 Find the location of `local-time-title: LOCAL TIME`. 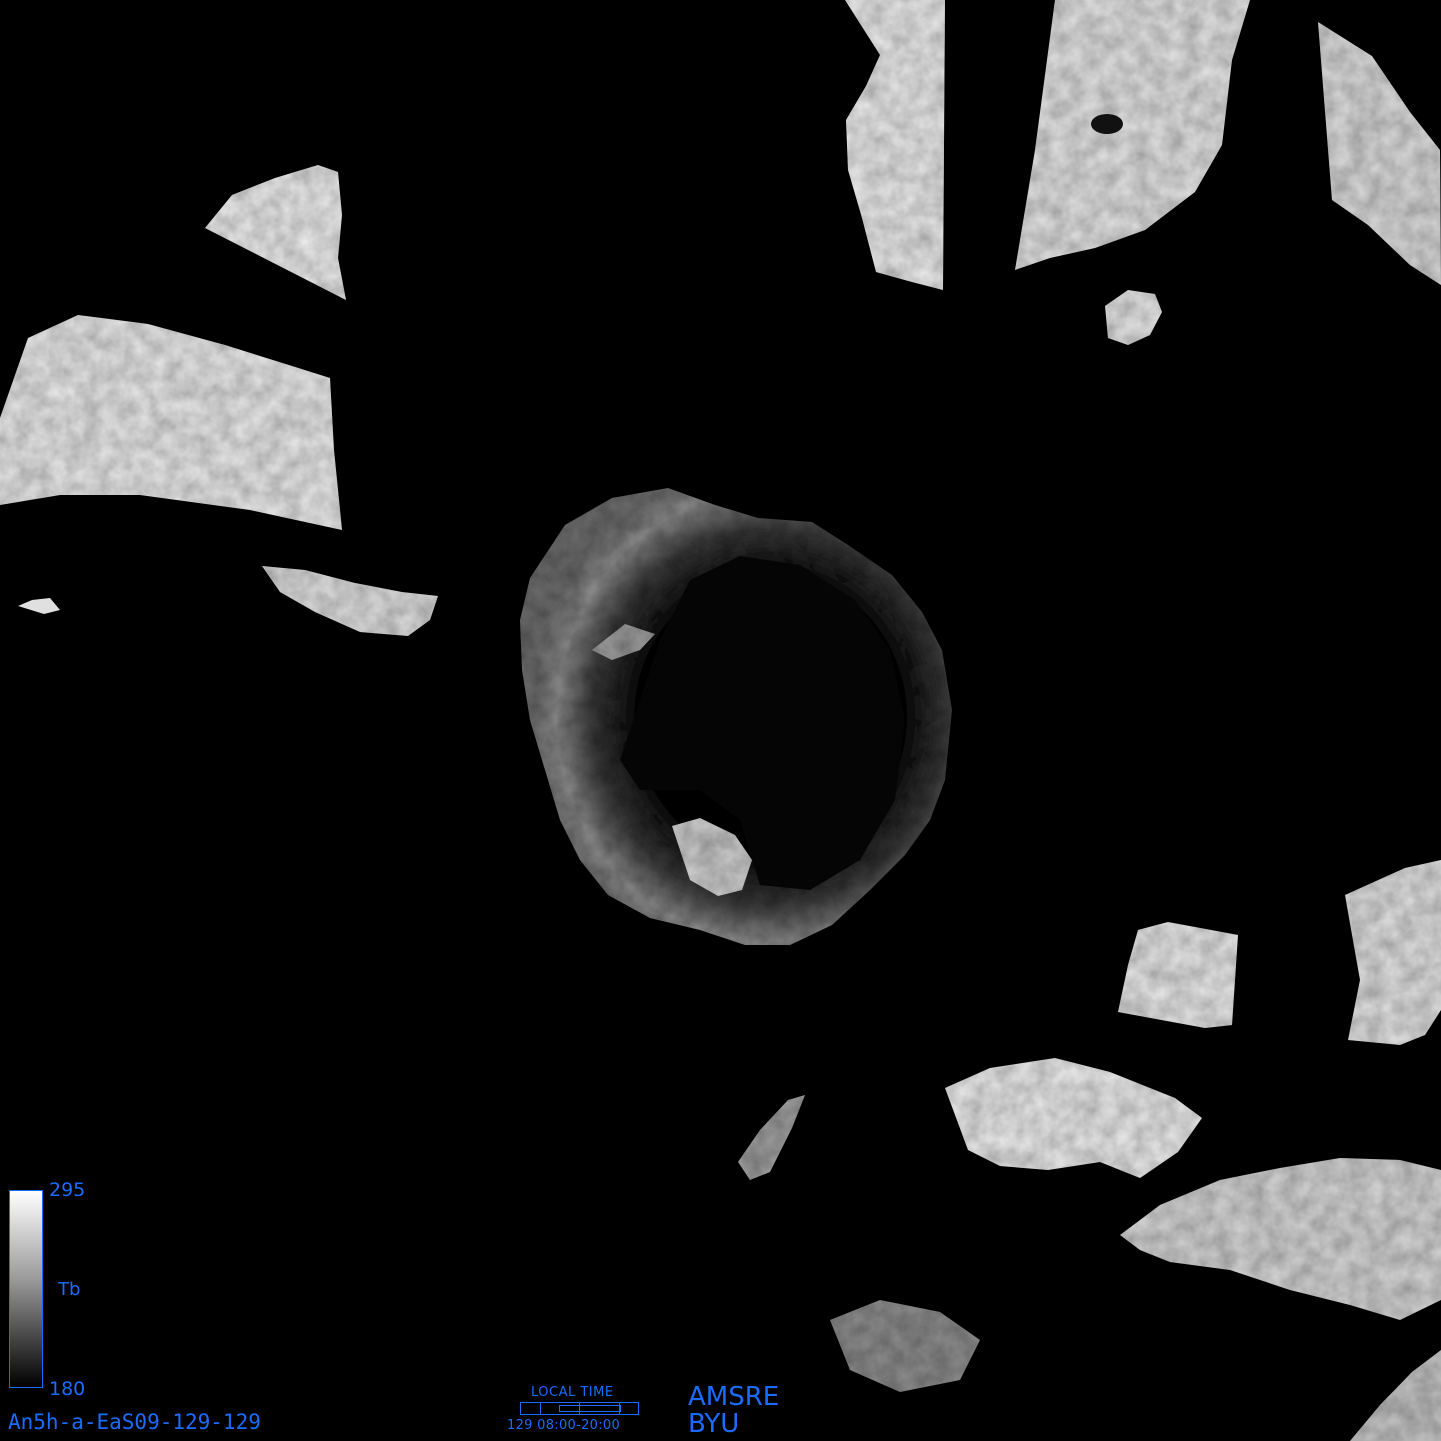

local-time-title: LOCAL TIME is located at coordinates (572, 1392).